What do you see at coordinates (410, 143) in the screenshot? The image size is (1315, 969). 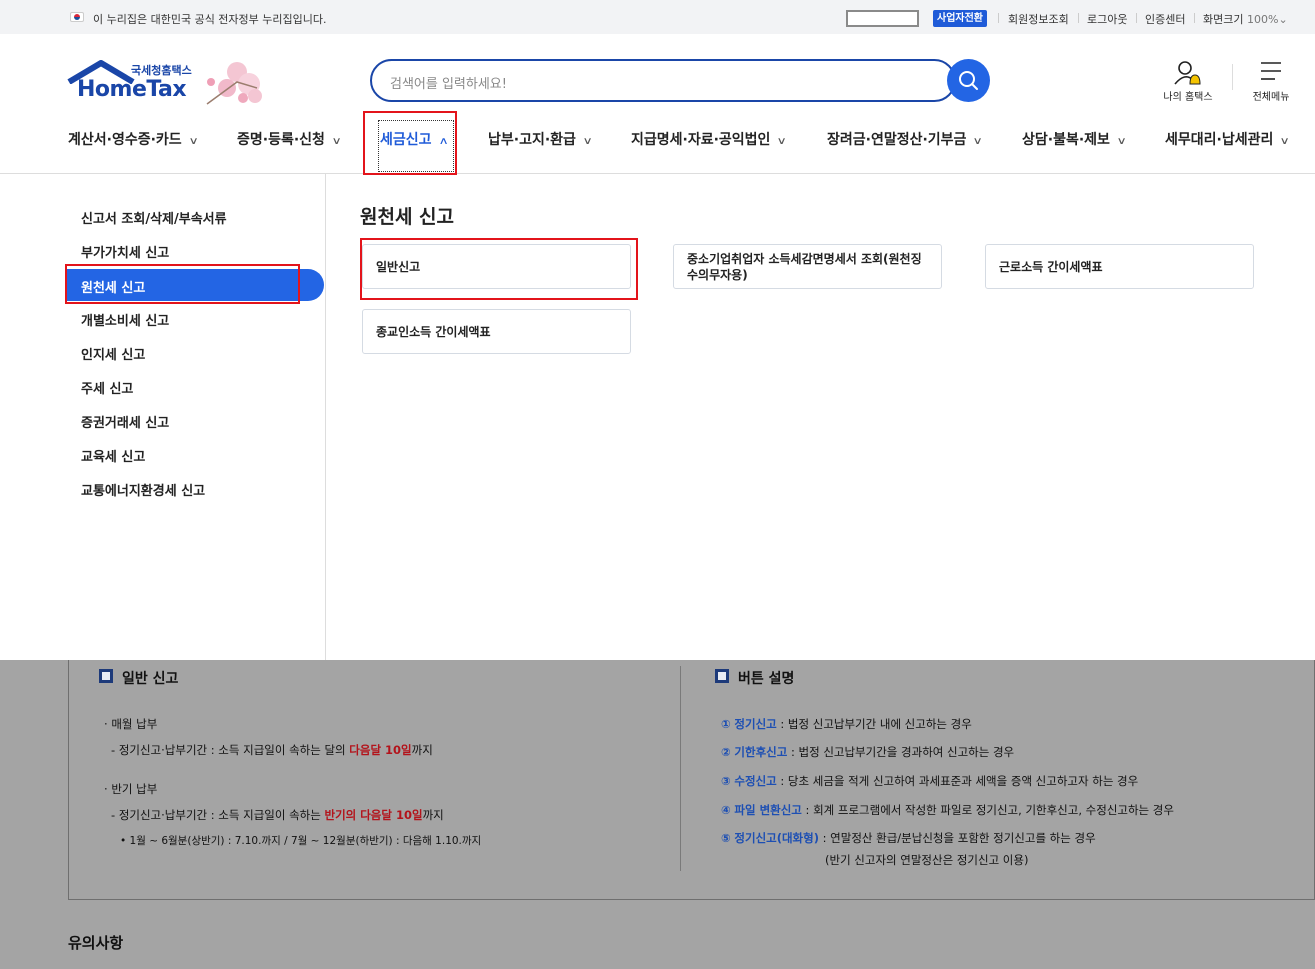 I see `highlight-box-tax-filing` at bounding box center [410, 143].